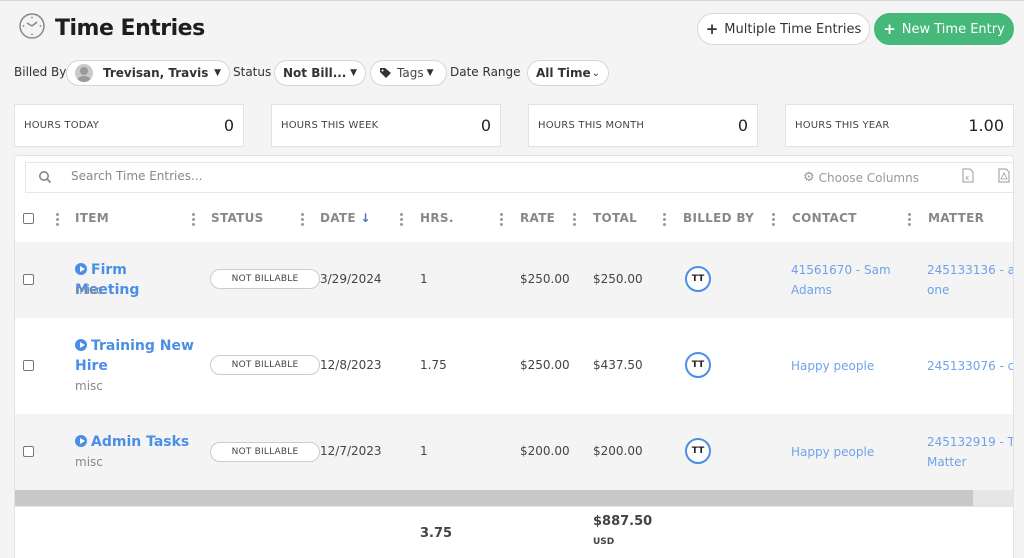  What do you see at coordinates (351, 279) in the screenshot?
I see `date-cell: 3/29/2024` at bounding box center [351, 279].